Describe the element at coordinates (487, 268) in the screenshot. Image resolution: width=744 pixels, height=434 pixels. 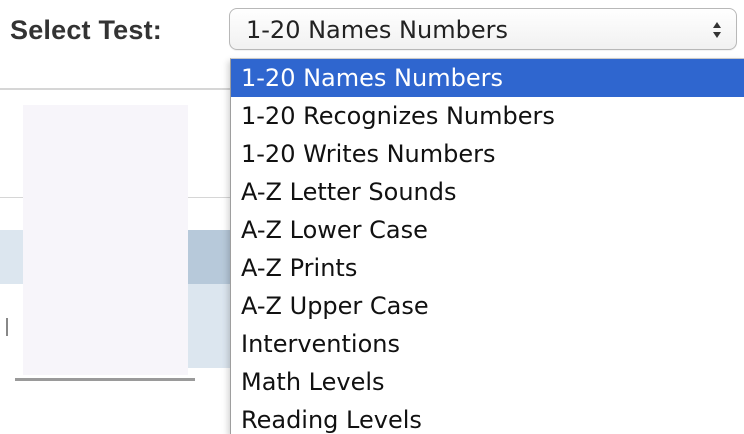
I see `option-a-z-prints: A-Z Prints` at that location.